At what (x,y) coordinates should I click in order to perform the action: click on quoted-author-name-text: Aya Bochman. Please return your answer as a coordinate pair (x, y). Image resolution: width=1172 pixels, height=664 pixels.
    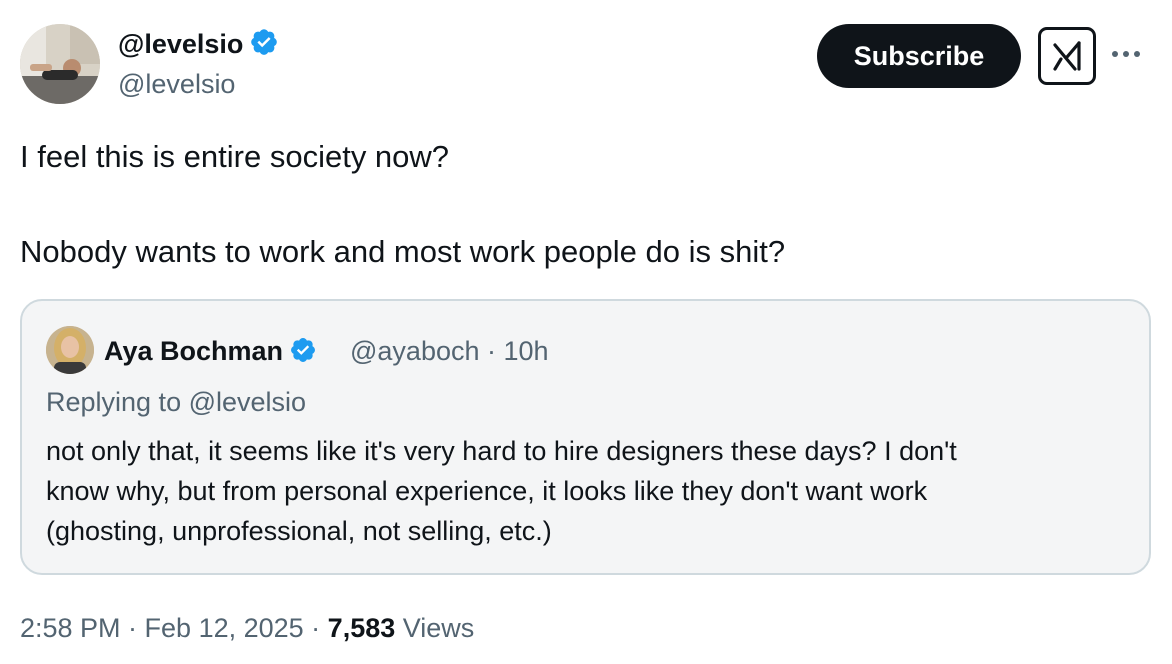
    Looking at the image, I should click on (193, 351).